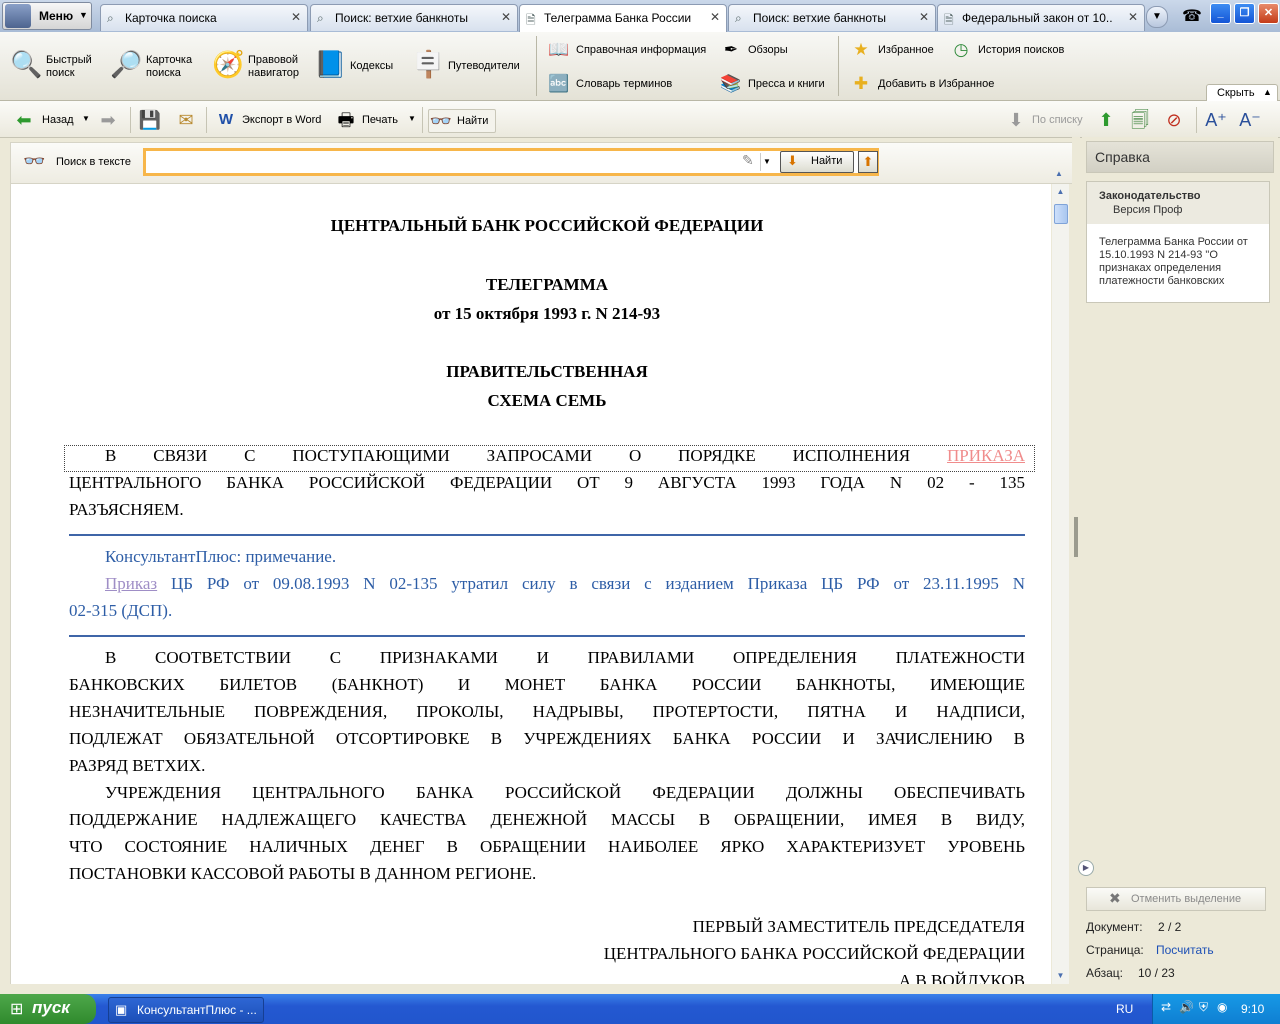 The height and width of the screenshot is (1024, 1280). I want to click on font-increase-button: A⁺, so click(1217, 120).